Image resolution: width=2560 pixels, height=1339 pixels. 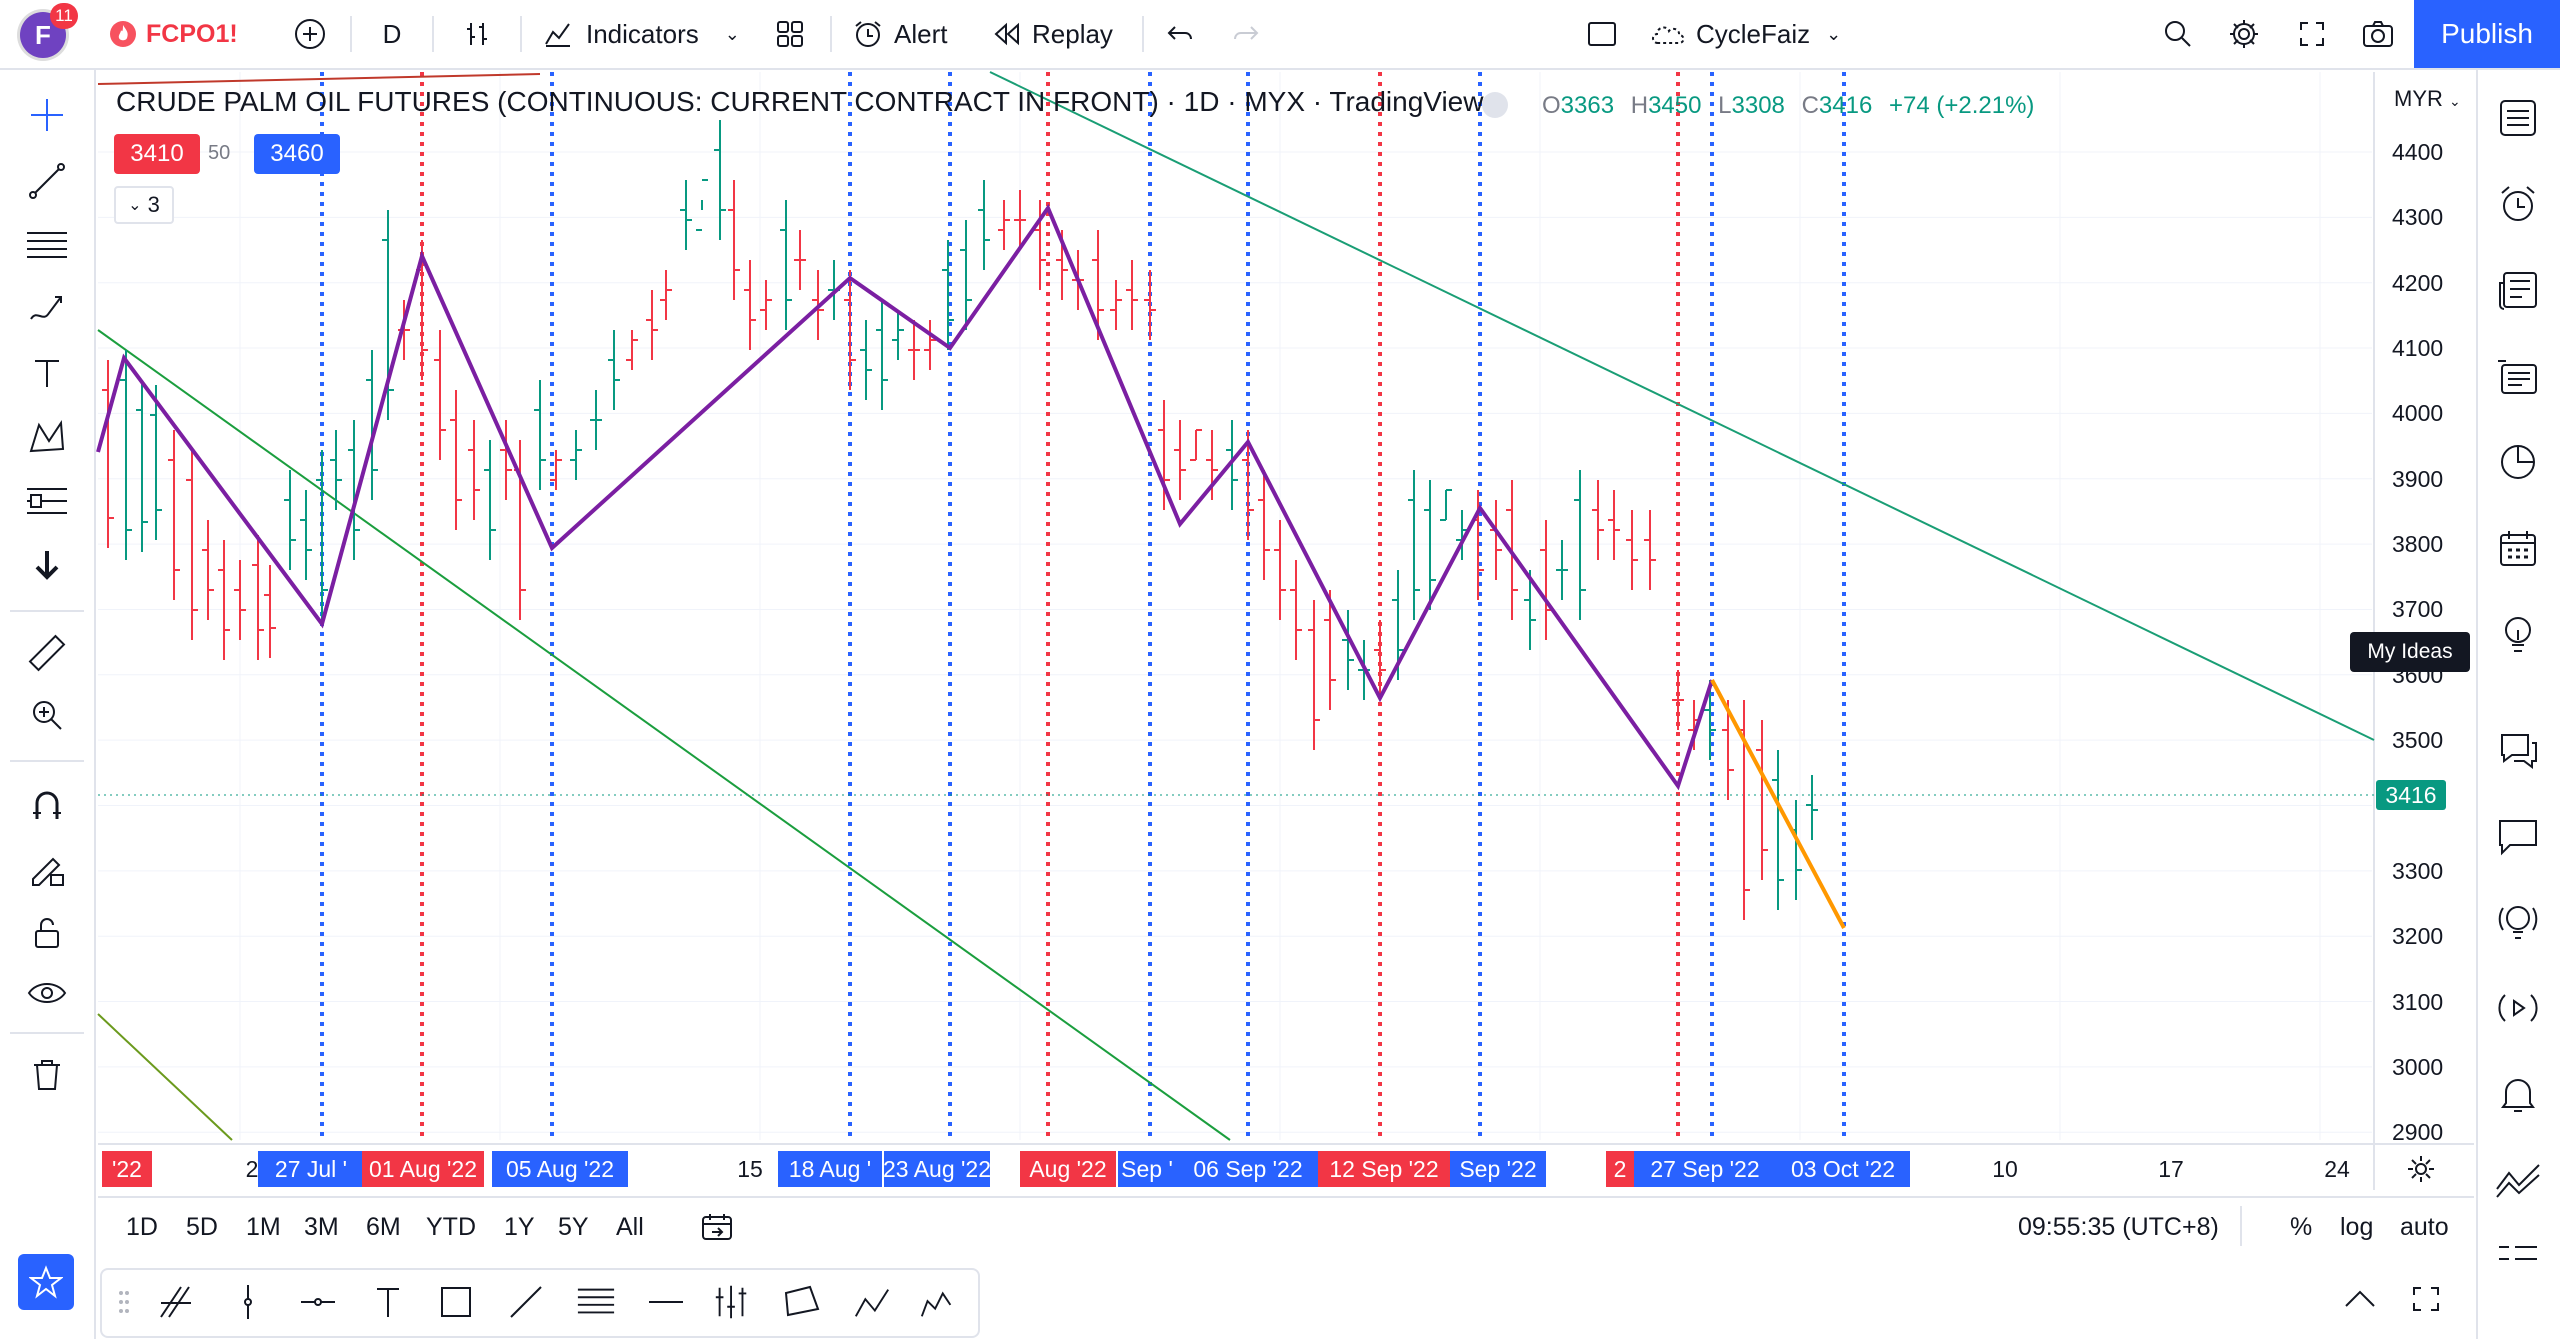 I want to click on time-tick-label: 27 Jul ', so click(x=311, y=1169).